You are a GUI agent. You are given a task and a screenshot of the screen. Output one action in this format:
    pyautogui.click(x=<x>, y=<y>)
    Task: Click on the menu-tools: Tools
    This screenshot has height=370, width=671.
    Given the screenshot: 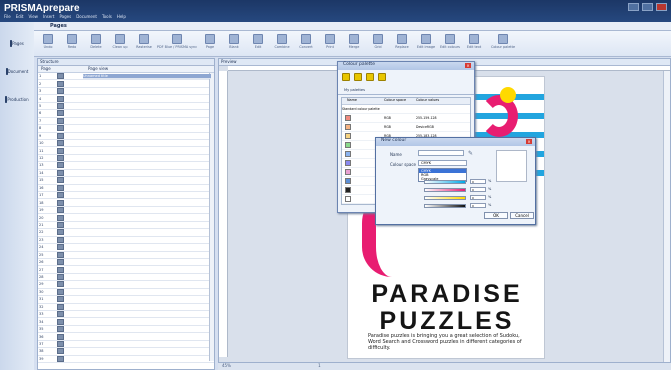 What is the action you would take?
    pyautogui.click(x=107, y=16)
    